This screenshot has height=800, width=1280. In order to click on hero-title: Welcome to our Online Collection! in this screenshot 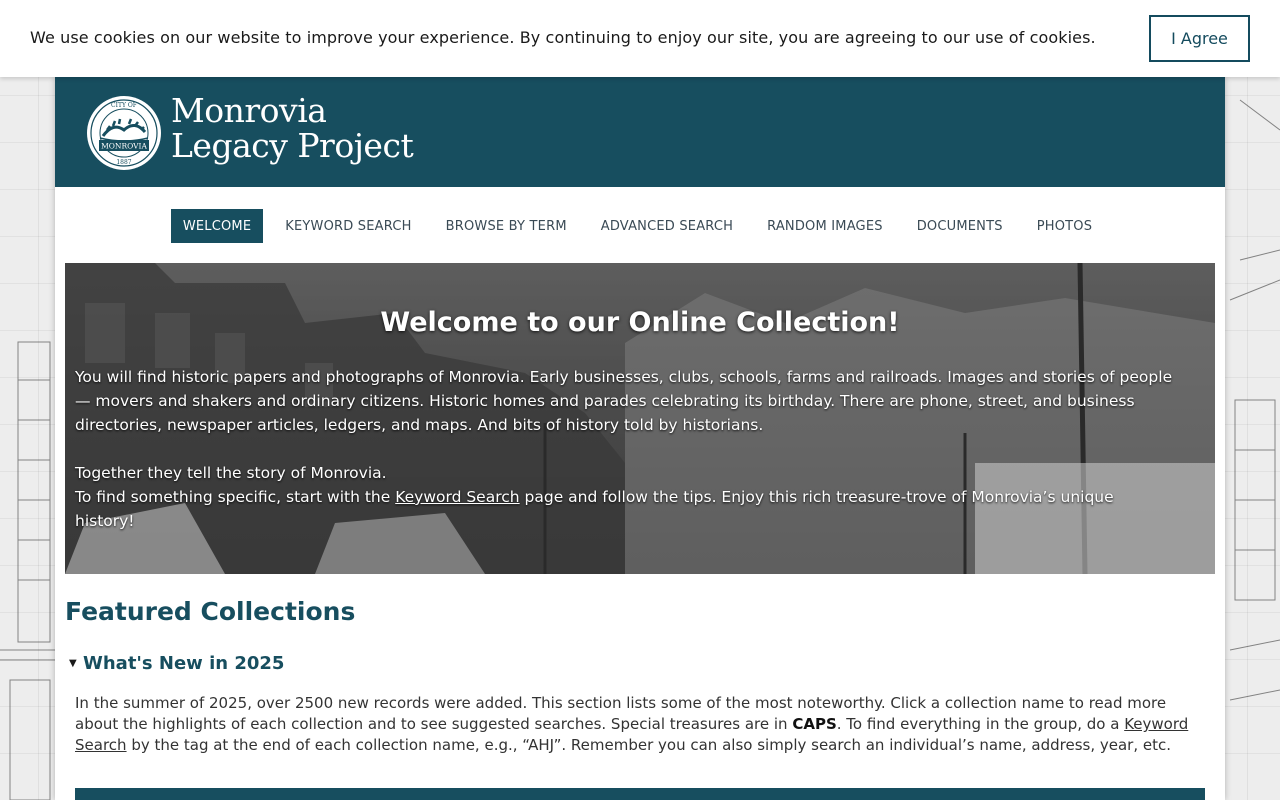, I will do `click(640, 322)`.